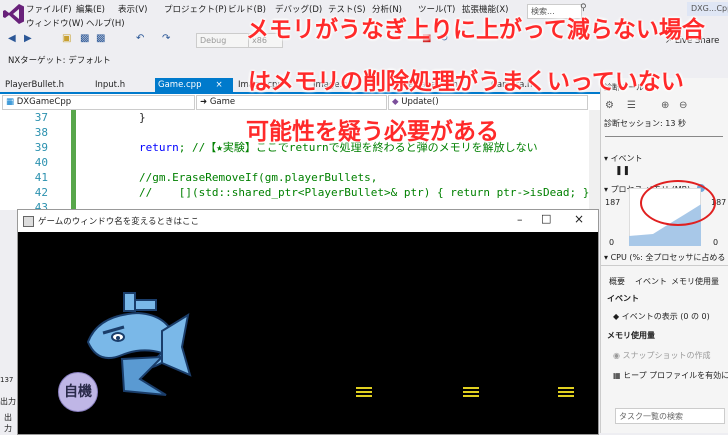  I want to click on configuration-dropdown: Debug, so click(222, 40).